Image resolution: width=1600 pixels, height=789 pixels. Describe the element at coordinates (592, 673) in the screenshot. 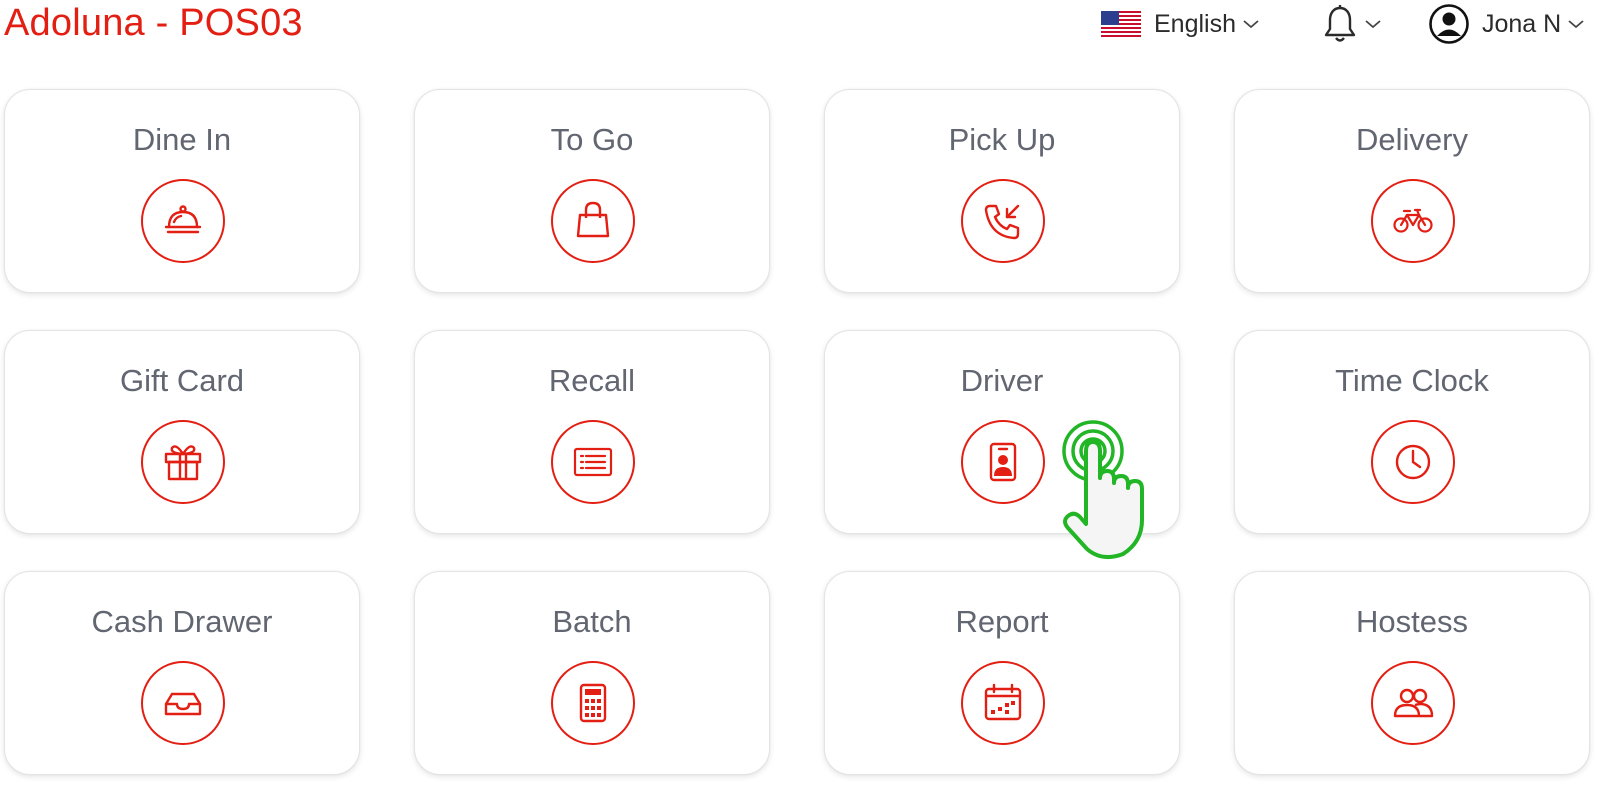

I see `tile-batch: Batch` at that location.